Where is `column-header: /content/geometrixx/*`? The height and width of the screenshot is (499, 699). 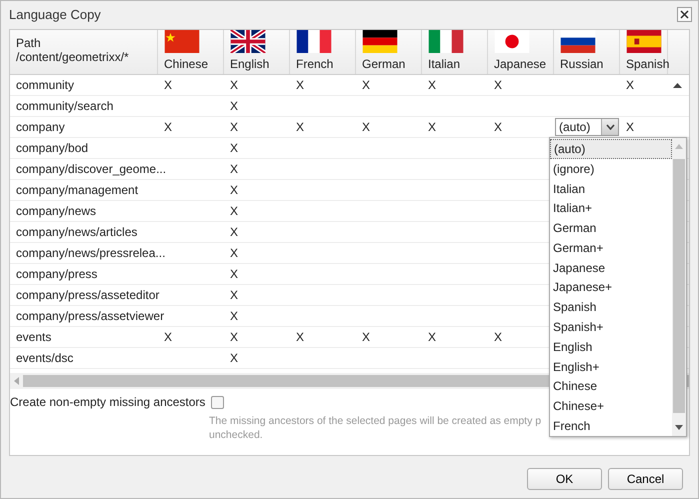 column-header: /content/geometrixx/* is located at coordinates (72, 57).